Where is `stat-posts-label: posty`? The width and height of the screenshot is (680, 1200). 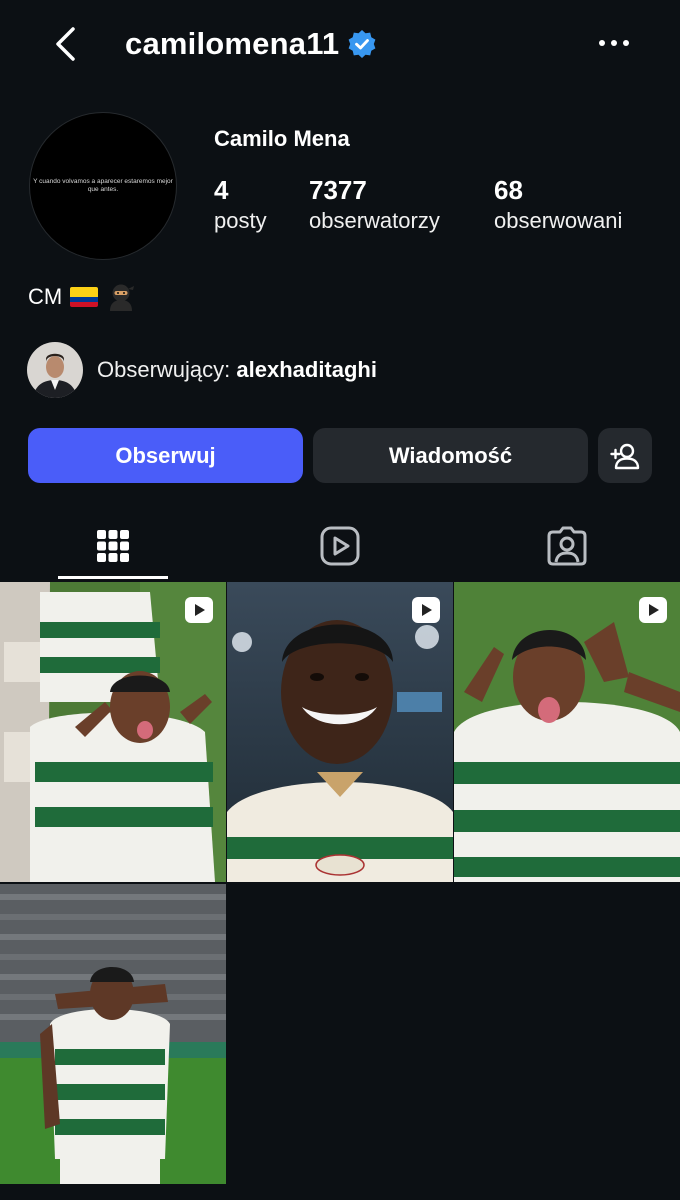 stat-posts-label: posty is located at coordinates (240, 220).